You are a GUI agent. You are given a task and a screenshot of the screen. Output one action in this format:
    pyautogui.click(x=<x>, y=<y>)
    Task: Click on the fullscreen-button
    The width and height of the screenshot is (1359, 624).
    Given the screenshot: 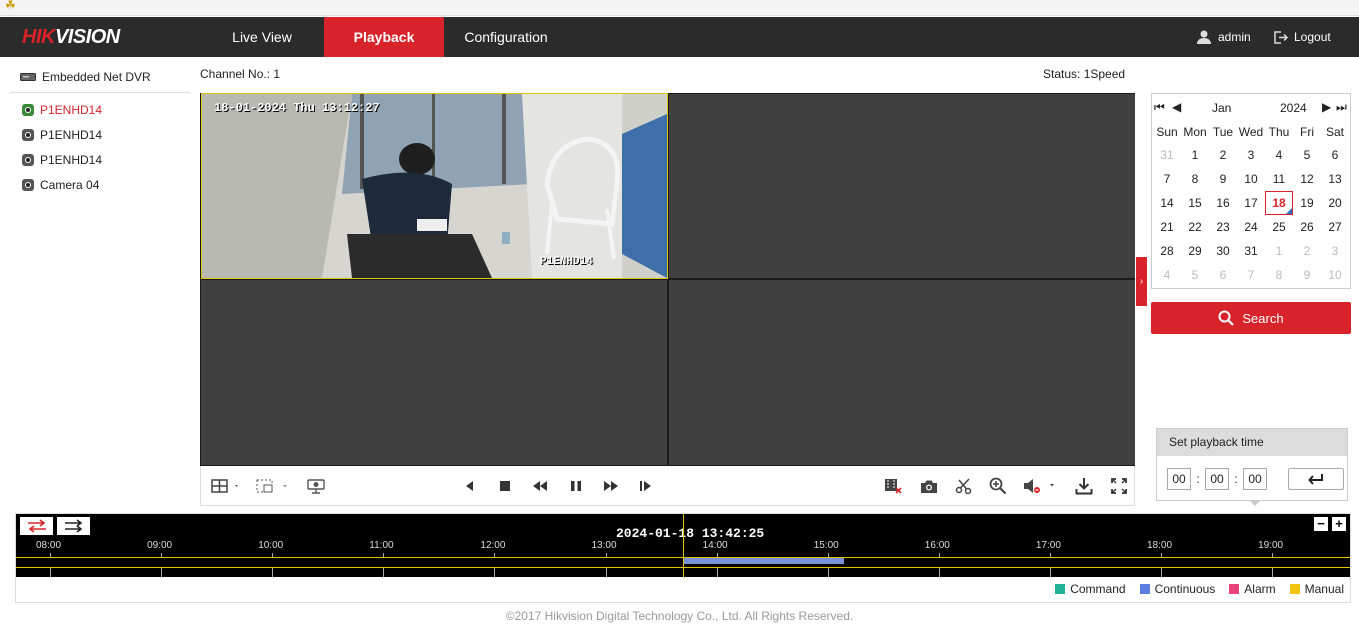 What is the action you would take?
    pyautogui.click(x=1119, y=486)
    